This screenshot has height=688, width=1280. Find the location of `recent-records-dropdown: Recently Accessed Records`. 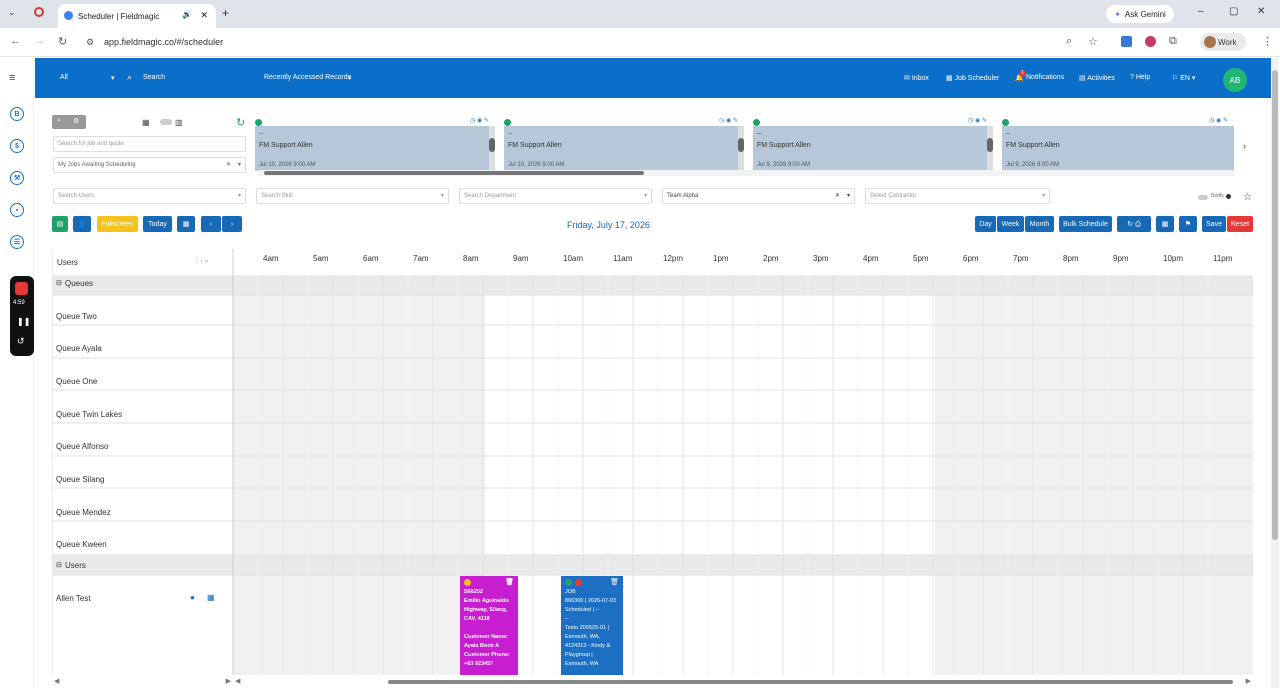

recent-records-dropdown: Recently Accessed Records is located at coordinates (307, 77).